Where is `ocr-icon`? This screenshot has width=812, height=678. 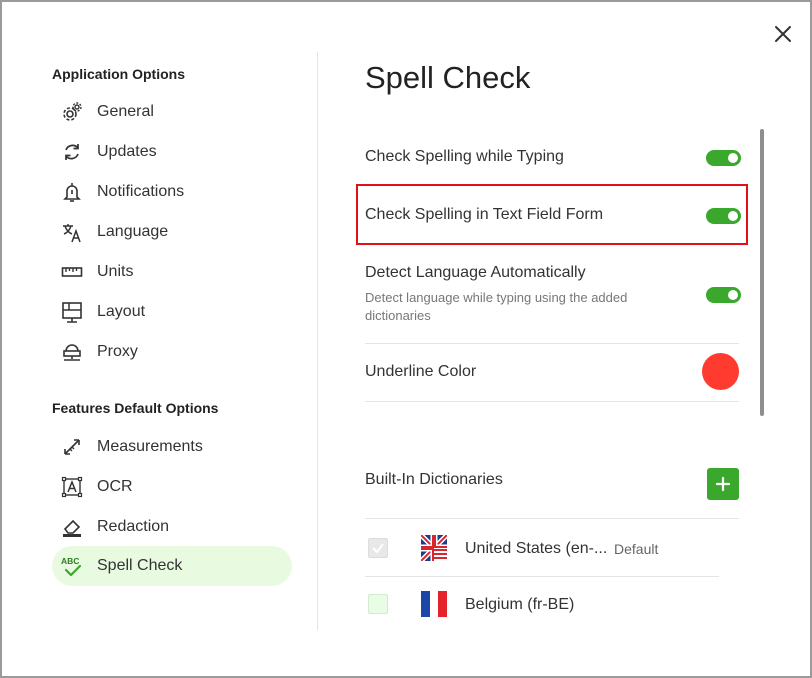 ocr-icon is located at coordinates (72, 487).